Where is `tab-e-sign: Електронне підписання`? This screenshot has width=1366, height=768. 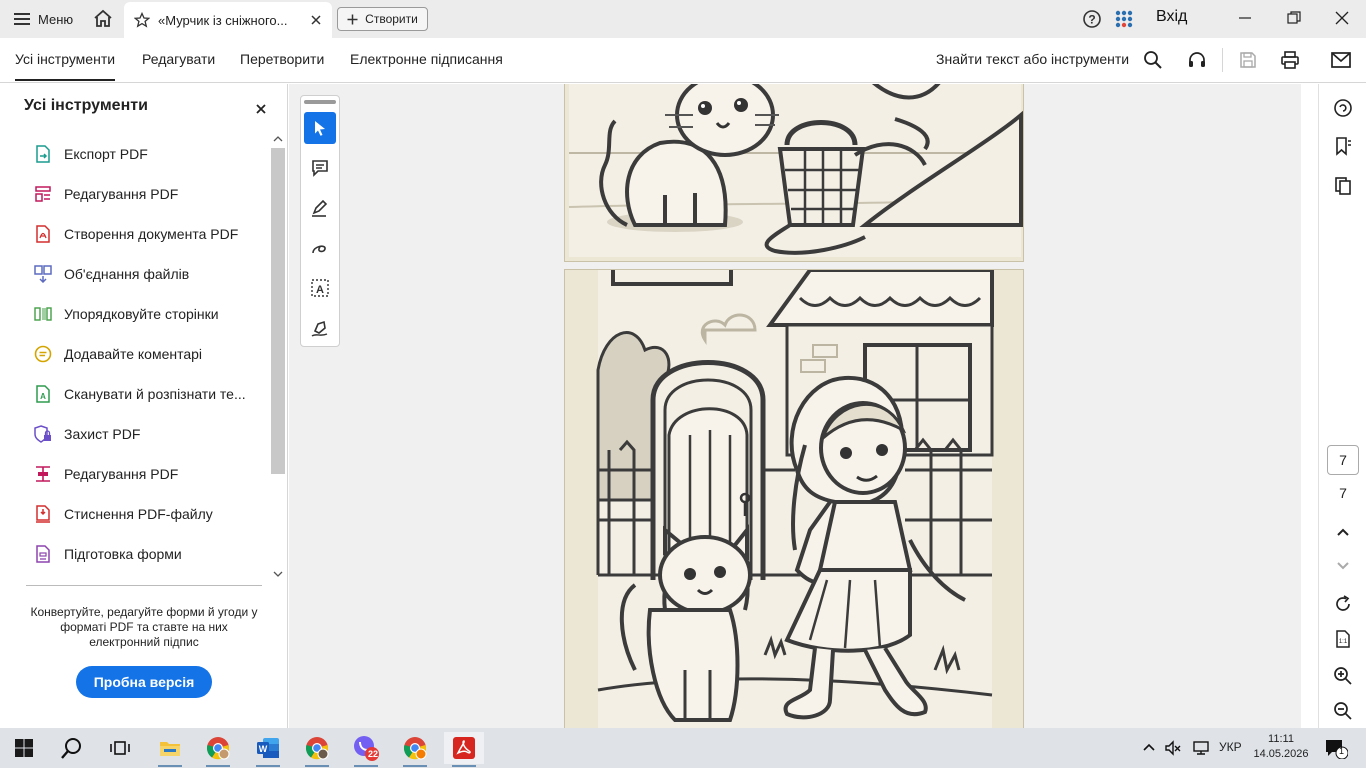 tab-e-sign: Електронне підписання is located at coordinates (426, 59).